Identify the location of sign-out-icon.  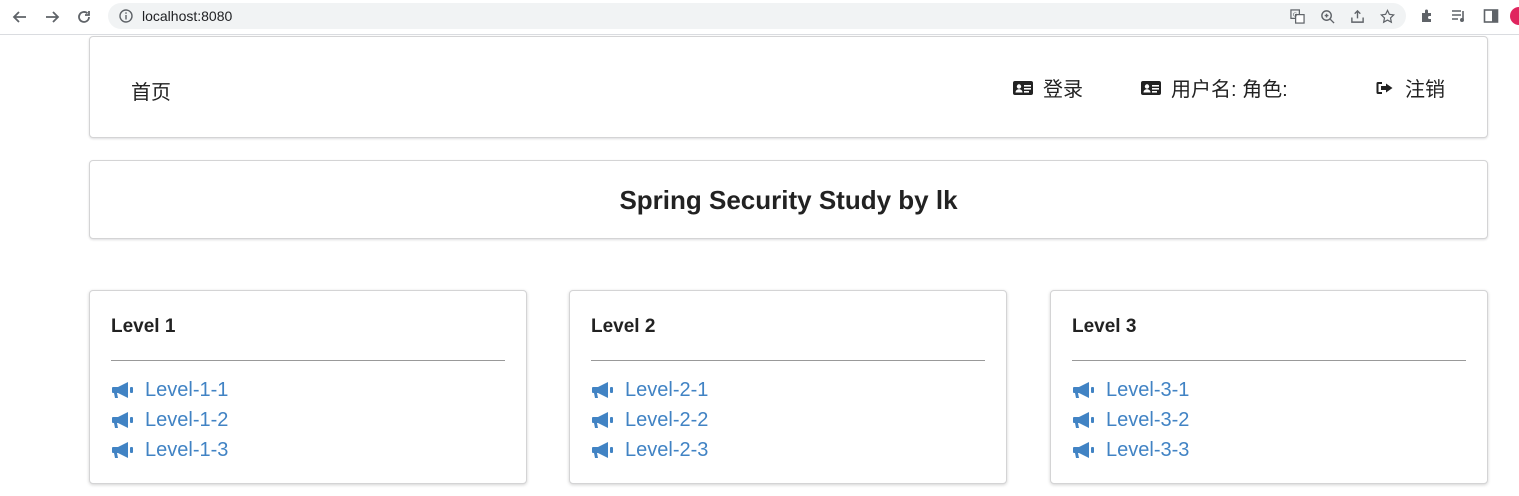
(1384, 87).